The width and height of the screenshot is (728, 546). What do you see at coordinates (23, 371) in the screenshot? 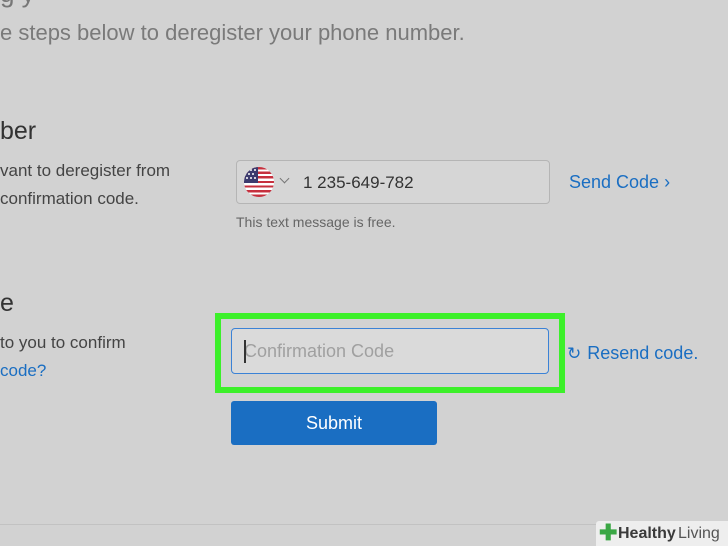
I see `code-help-link: code?` at bounding box center [23, 371].